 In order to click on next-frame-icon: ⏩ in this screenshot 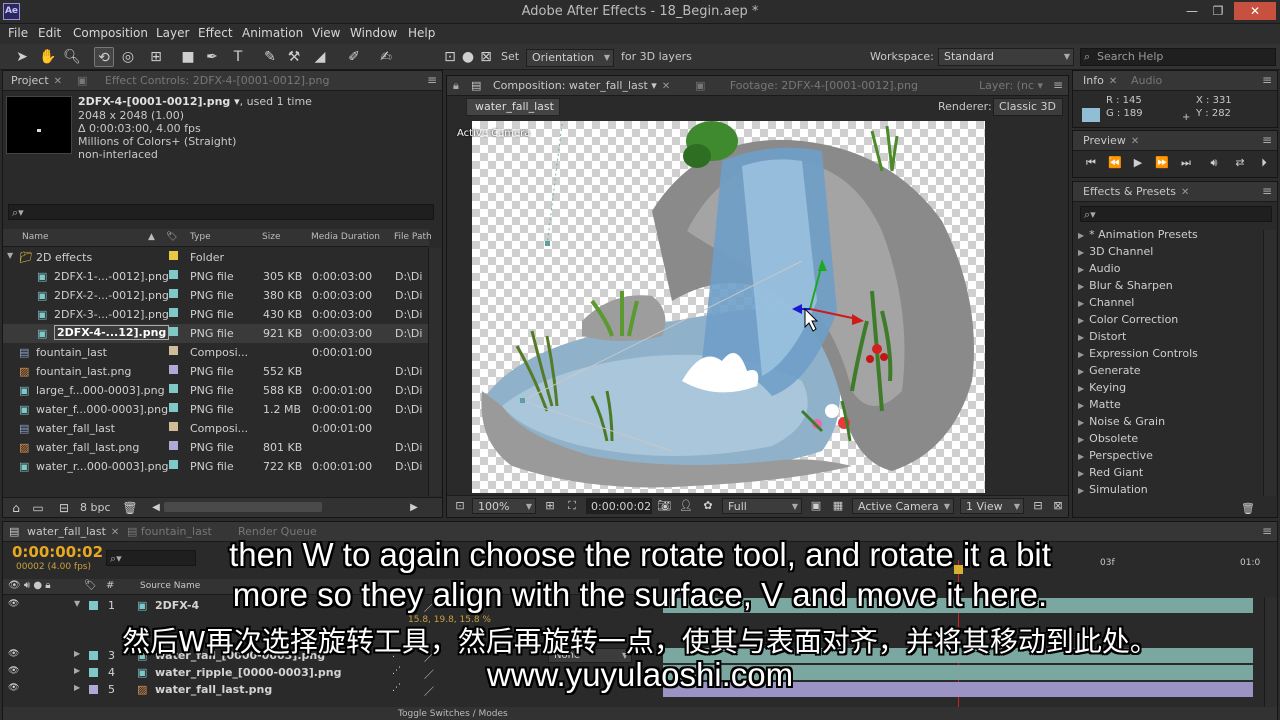, I will do `click(1162, 163)`.